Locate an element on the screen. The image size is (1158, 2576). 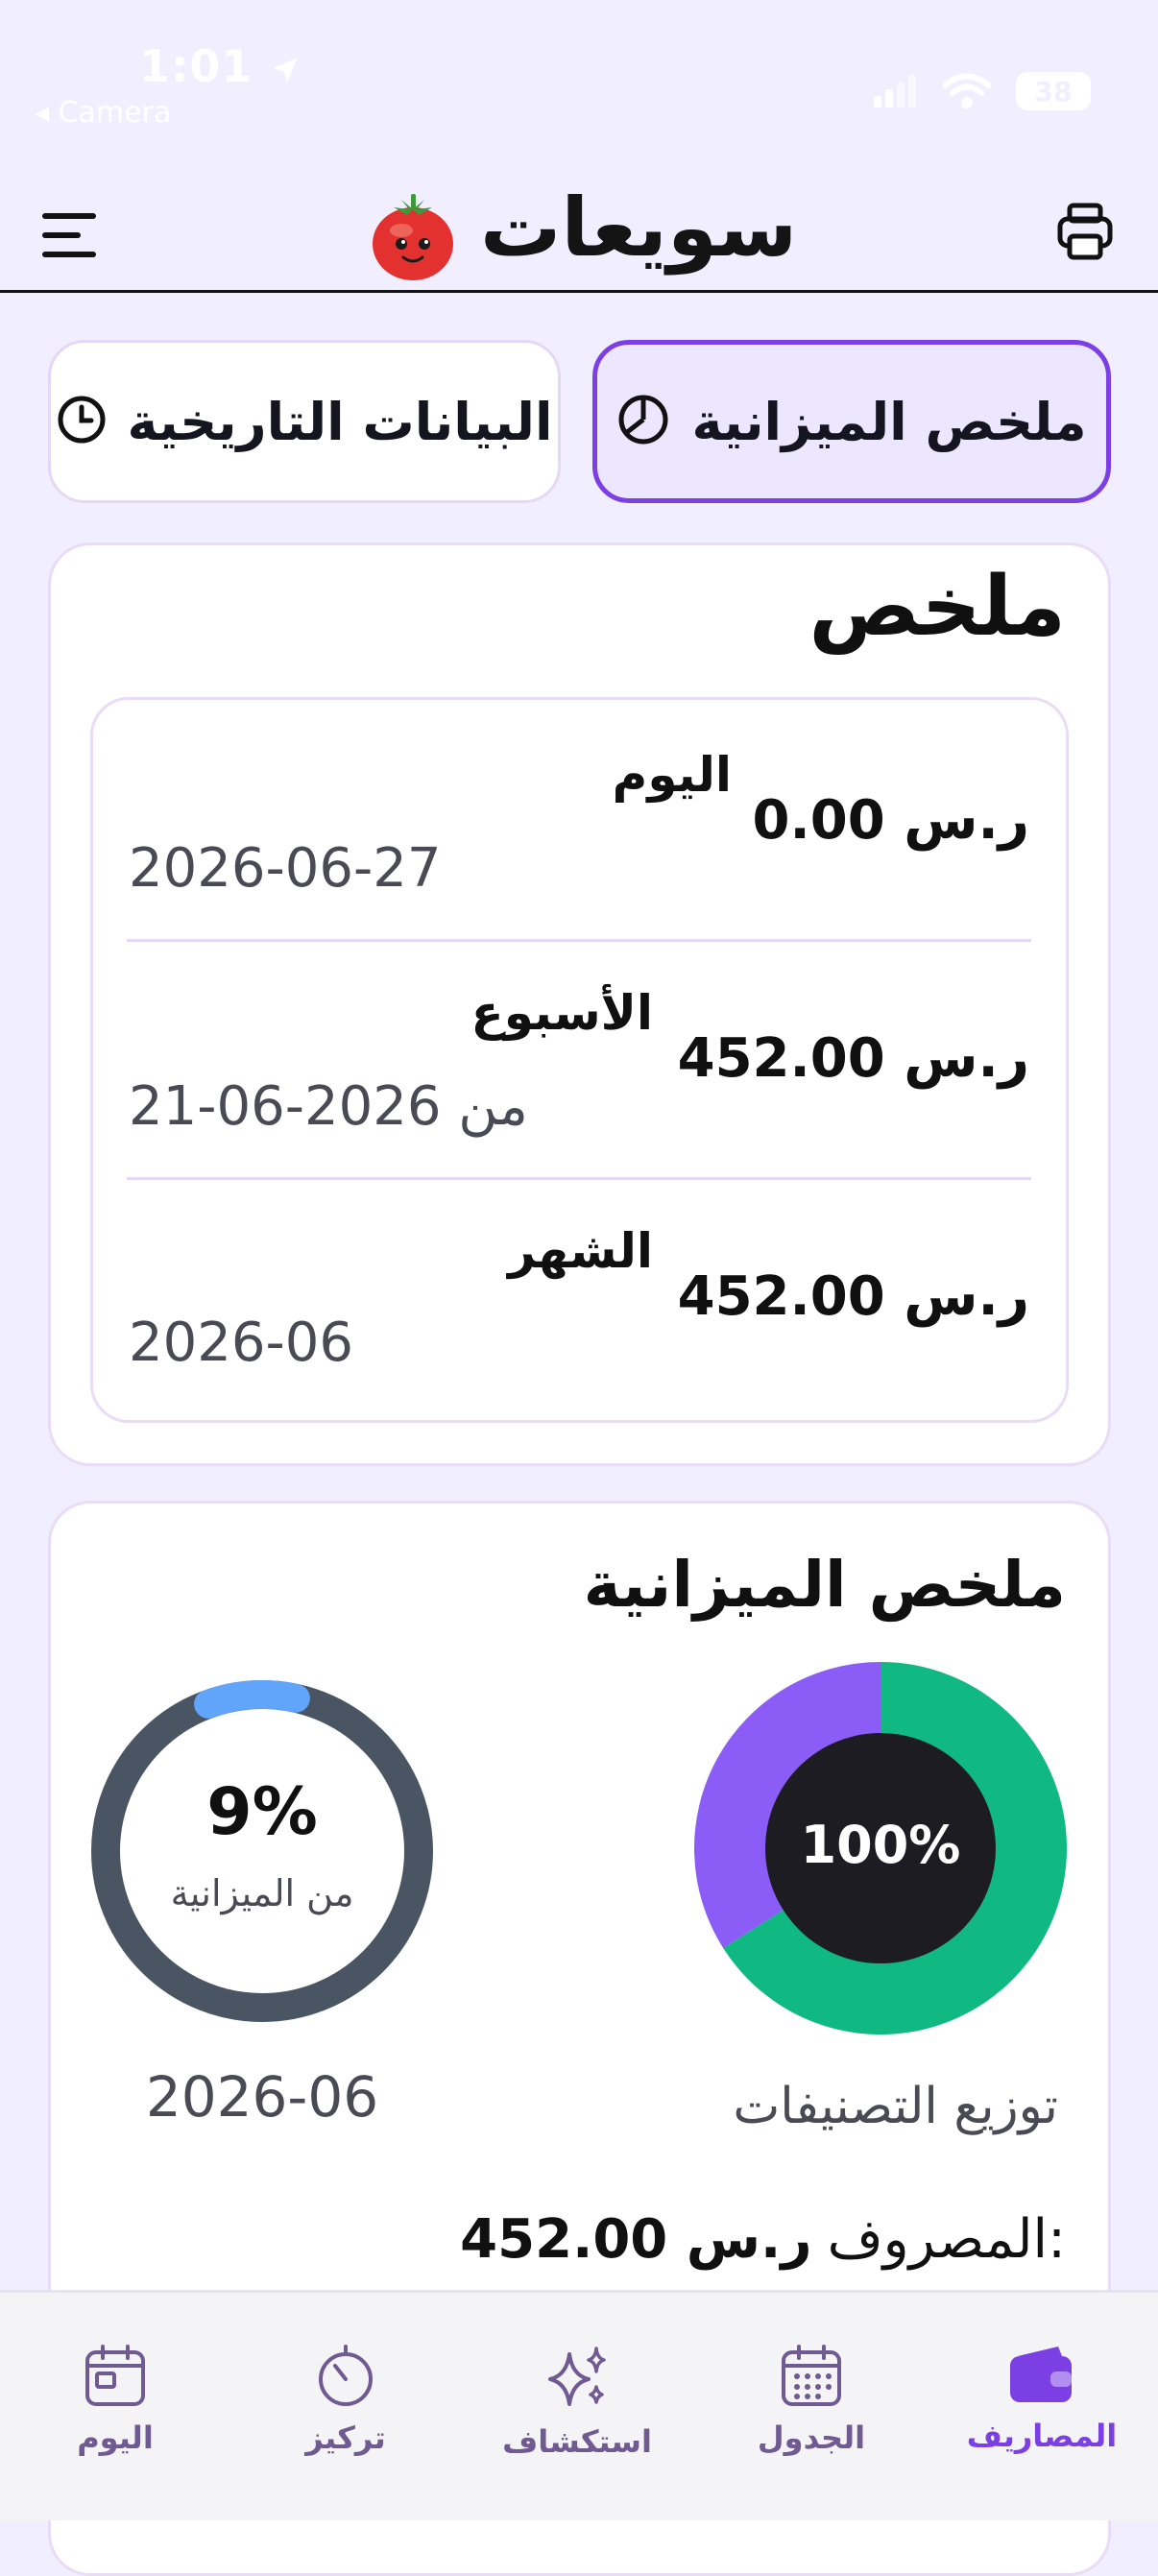
sparkles-icon is located at coordinates (577, 2376).